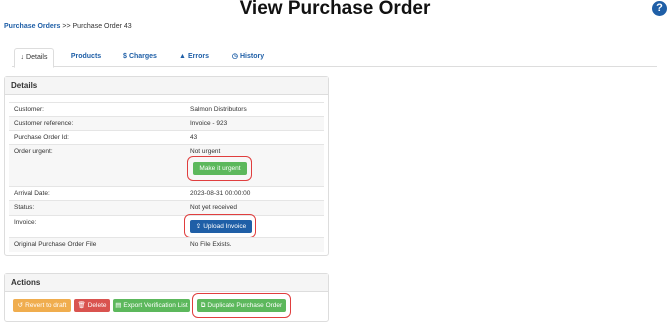  What do you see at coordinates (335, 9) in the screenshot?
I see `page-title: View Purchase Order` at bounding box center [335, 9].